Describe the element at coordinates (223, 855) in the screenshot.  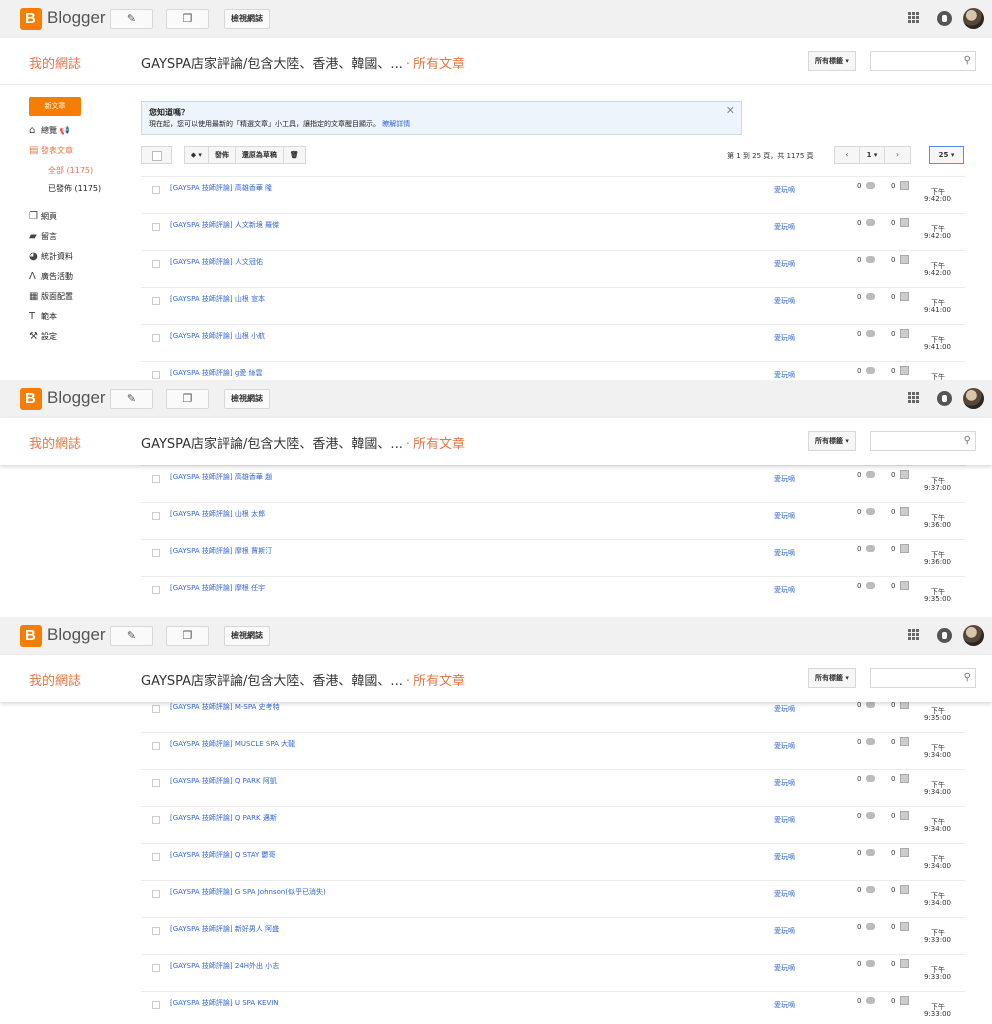
I see `post-title-link: [GAYSPA 技師評論] Q STAY 鬱哥` at that location.